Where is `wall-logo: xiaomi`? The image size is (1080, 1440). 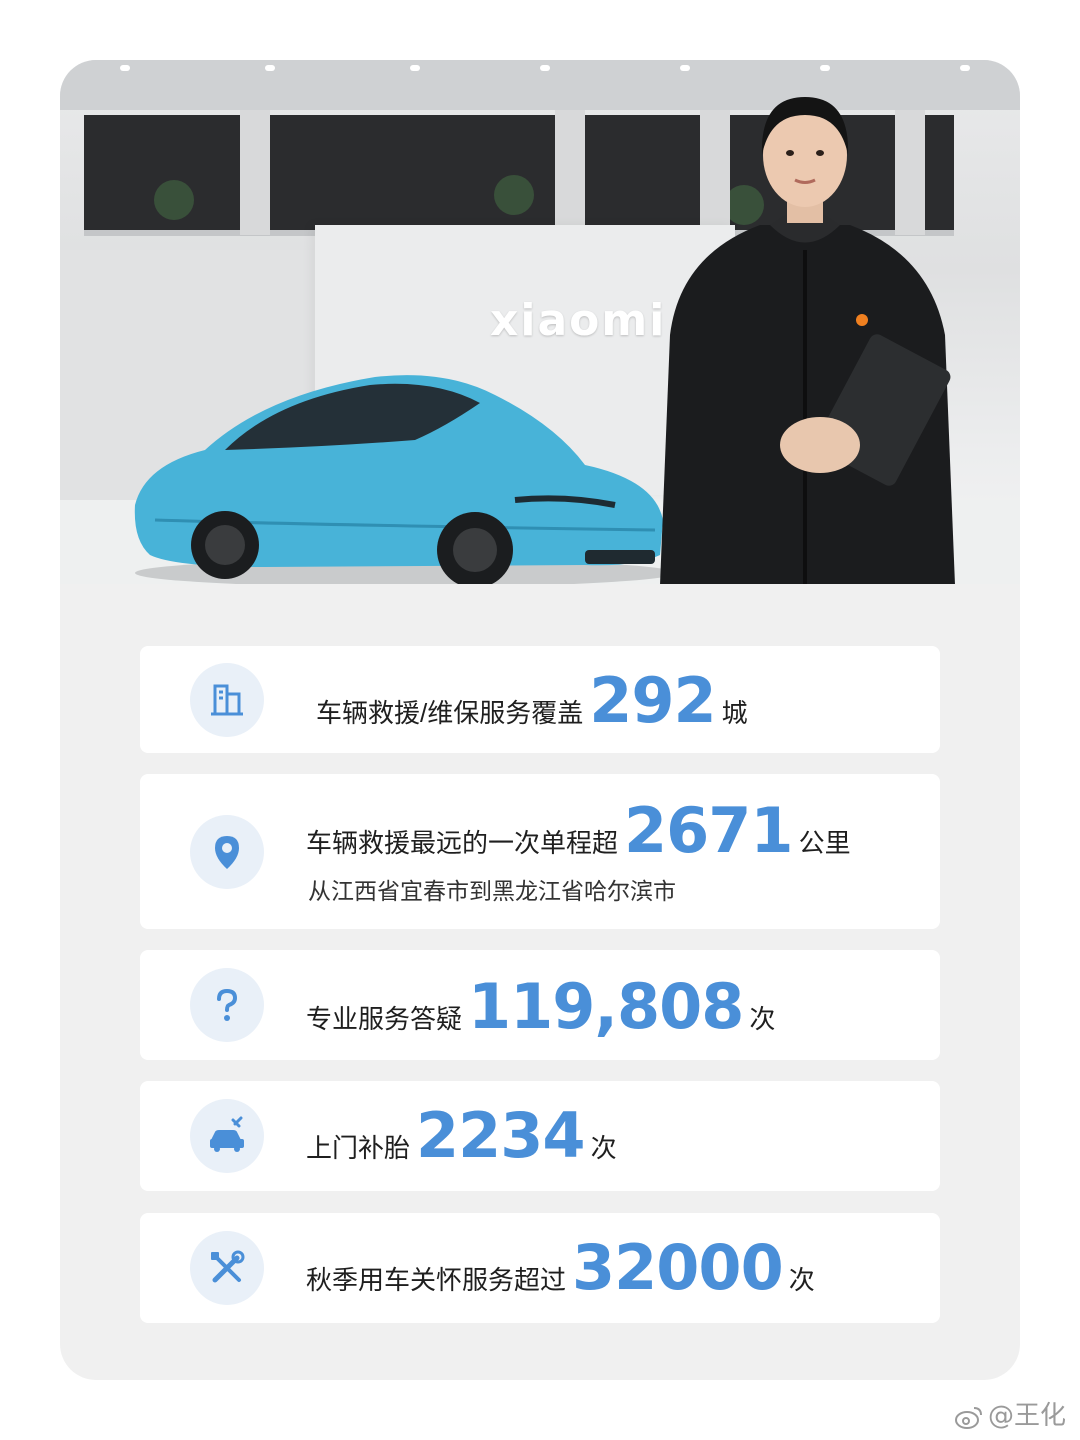
wall-logo: xiaomi is located at coordinates (578, 320).